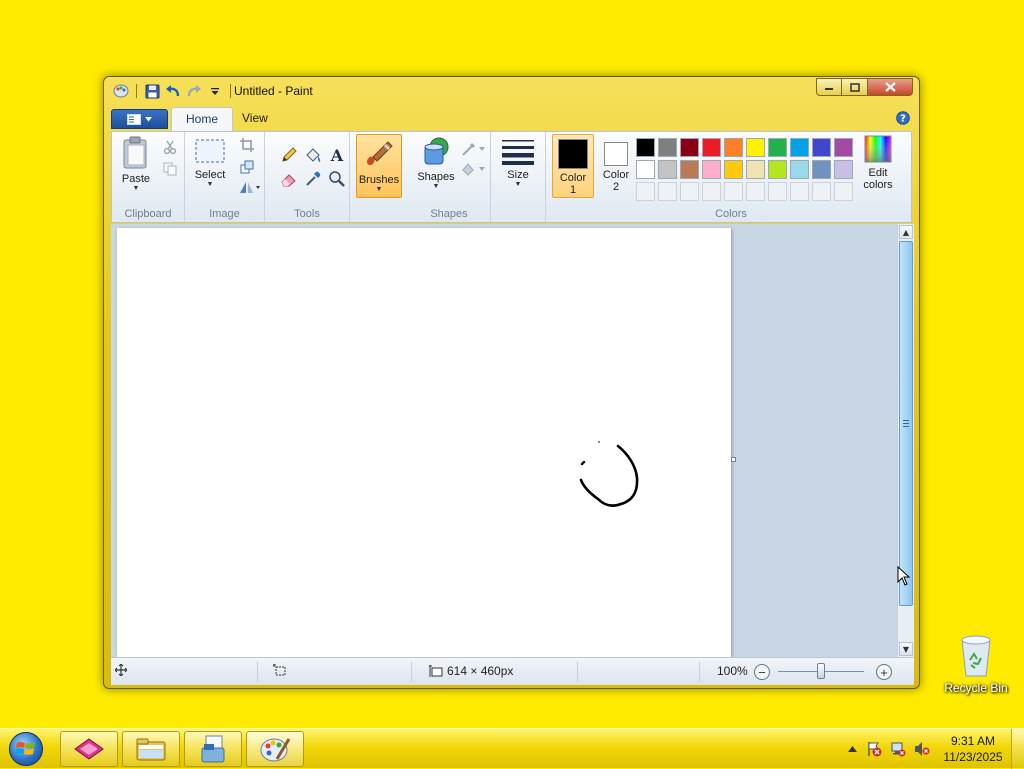 This screenshot has width=1024, height=769. What do you see at coordinates (884, 672) in the screenshot?
I see `zoom-in-icon: +` at bounding box center [884, 672].